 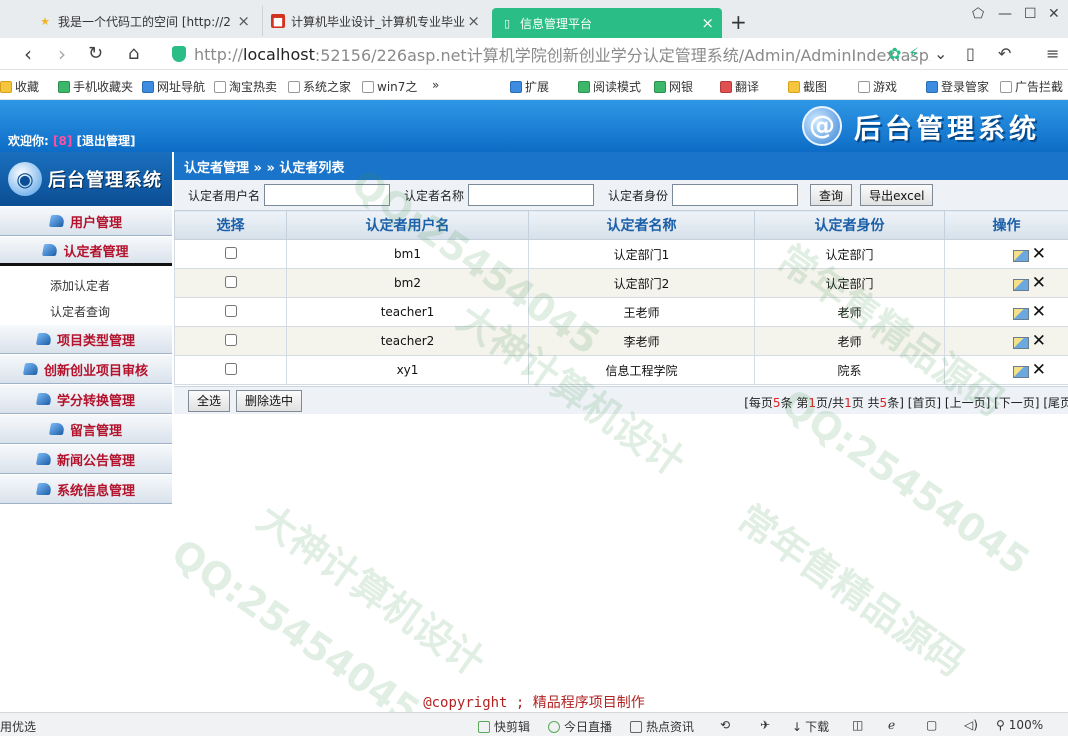 I want to click on refresh-icon: ⟲, so click(x=725, y=725).